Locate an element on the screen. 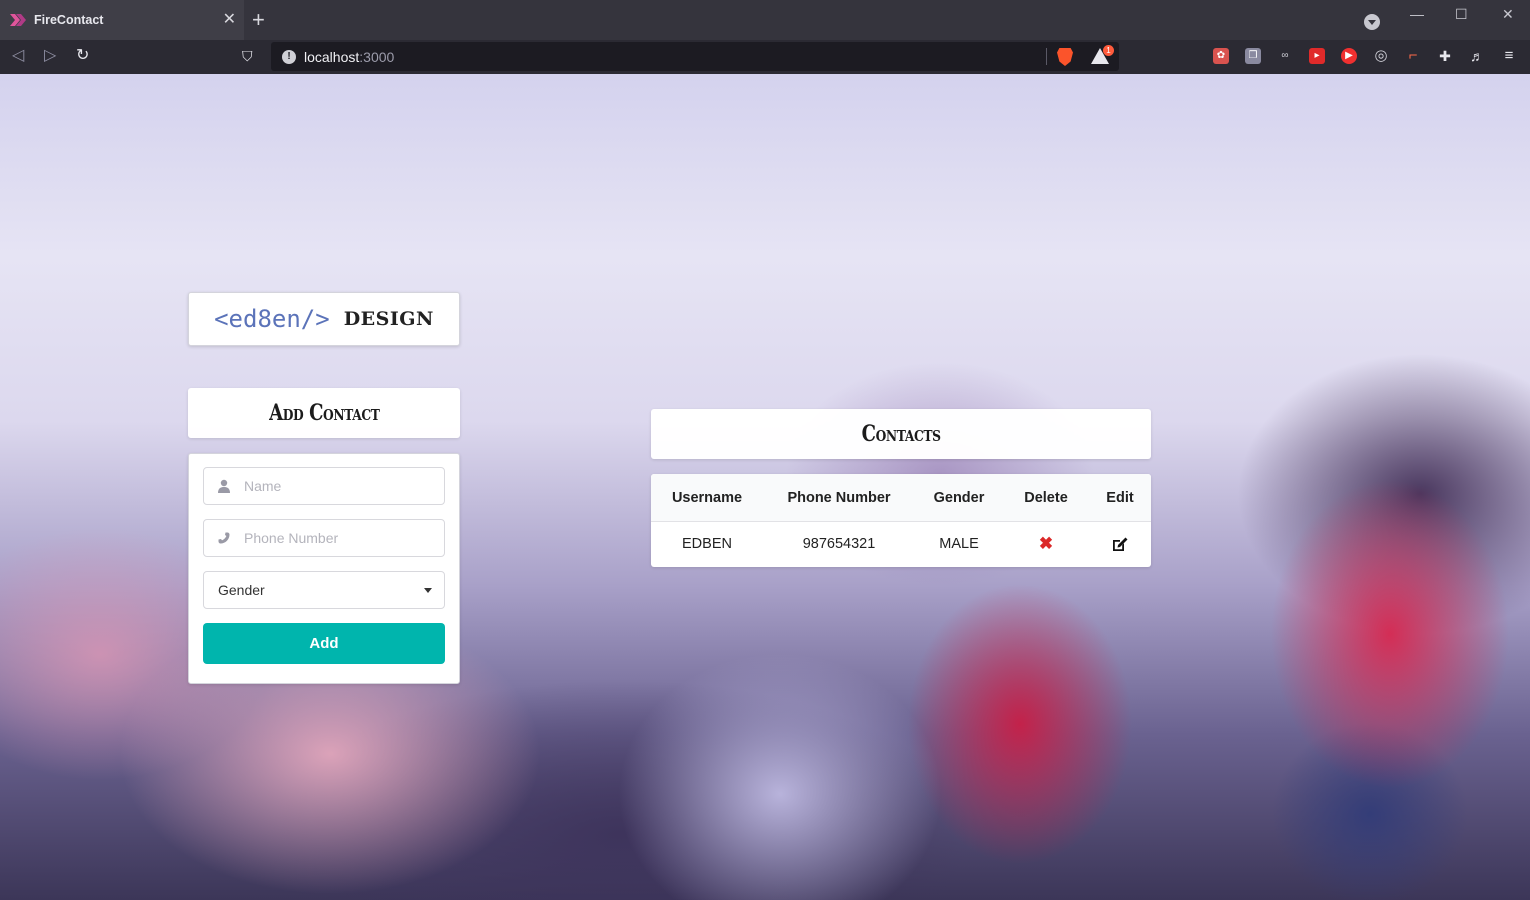  url-host: localhost is located at coordinates (332, 56).